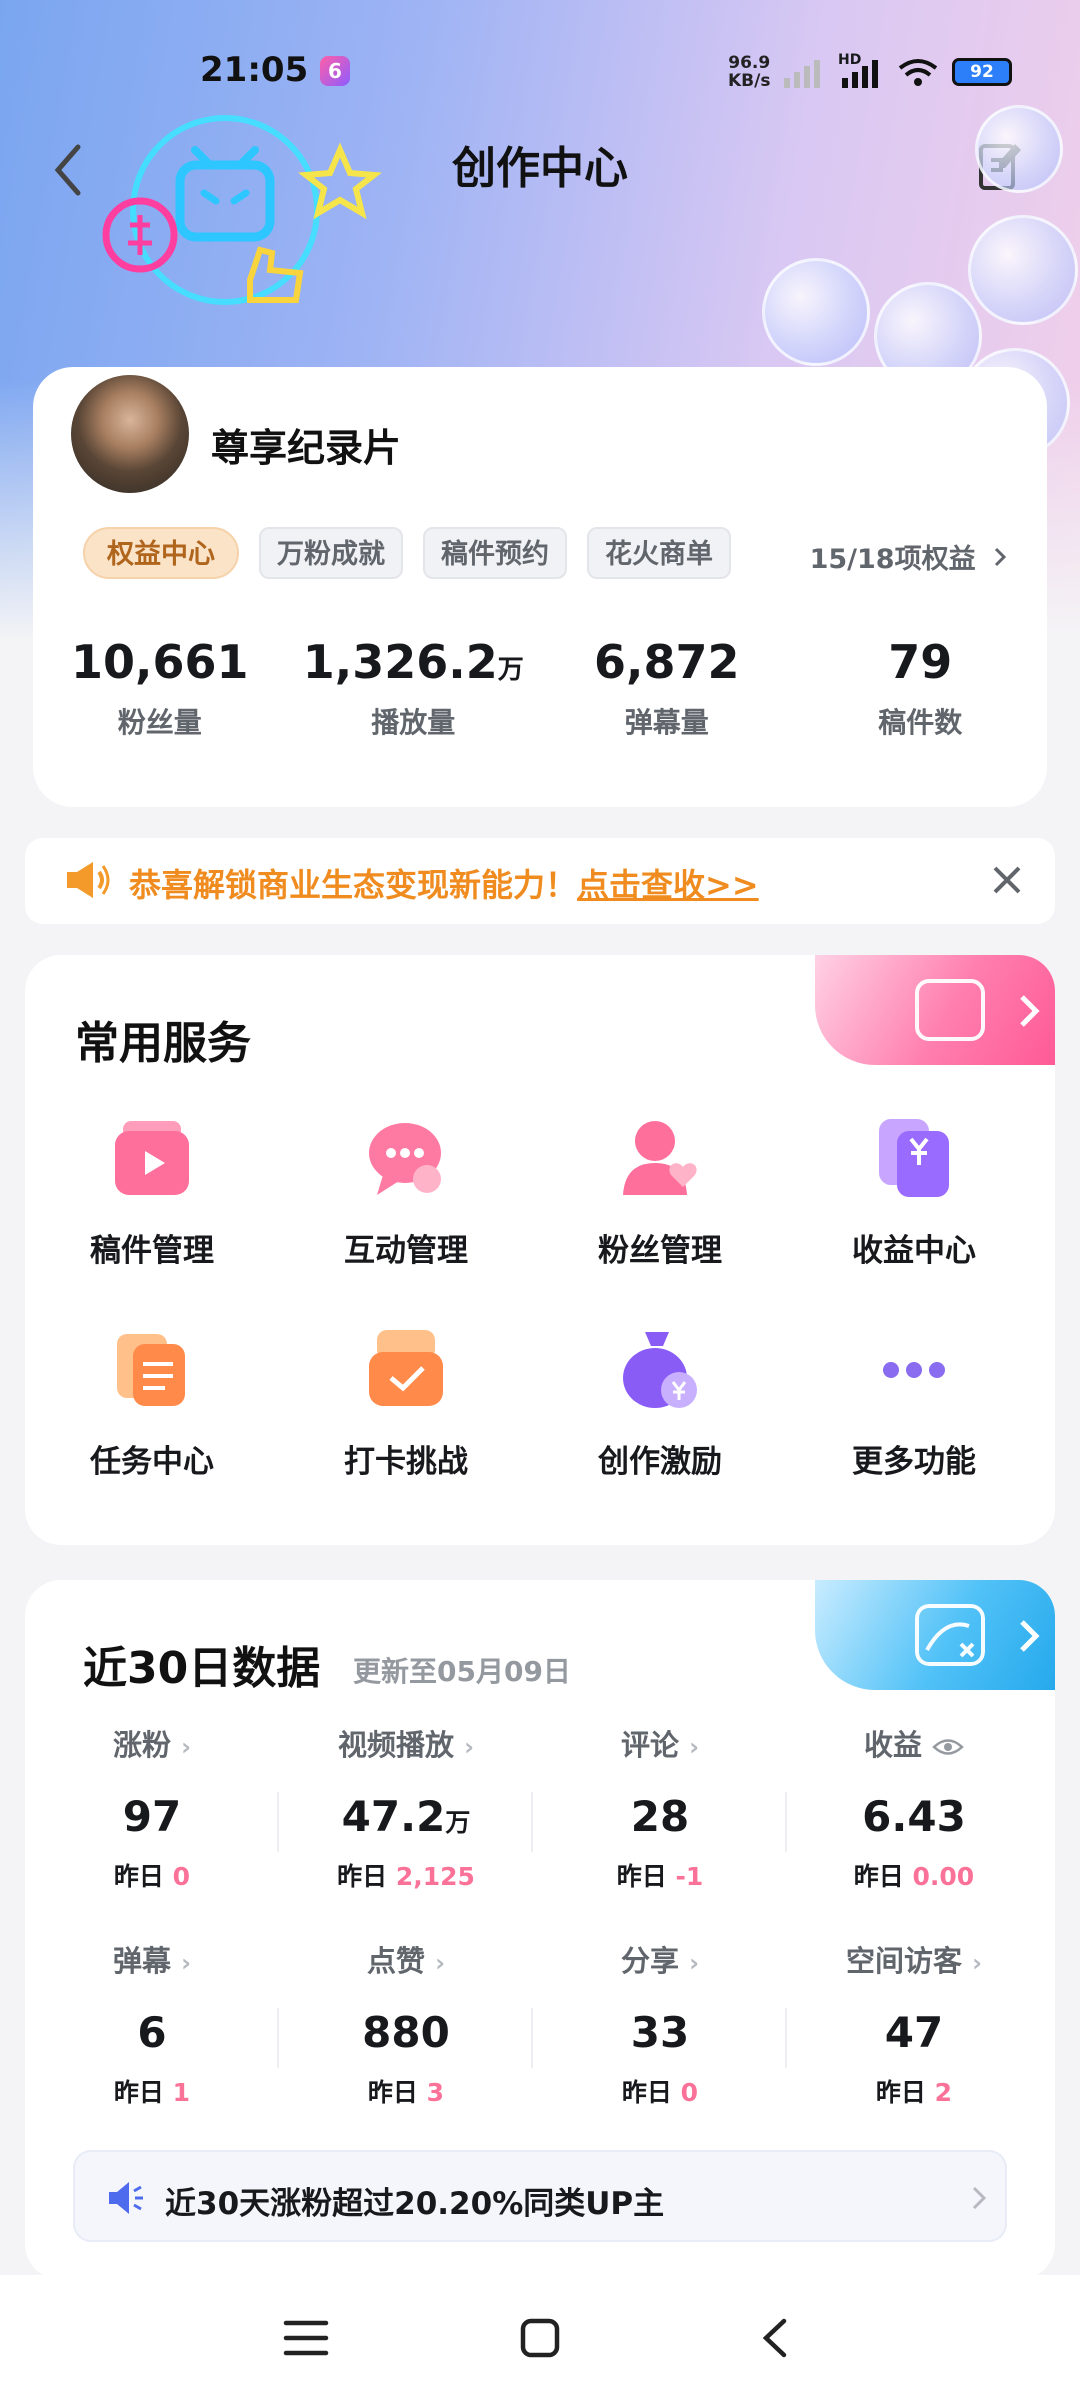  Describe the element at coordinates (540, 1298) in the screenshot. I see `services-grid: 稿件管理 互动管理 粉丝管理 收益中心 任务中心 打卡挑战 创作激励 更多功能` at that location.